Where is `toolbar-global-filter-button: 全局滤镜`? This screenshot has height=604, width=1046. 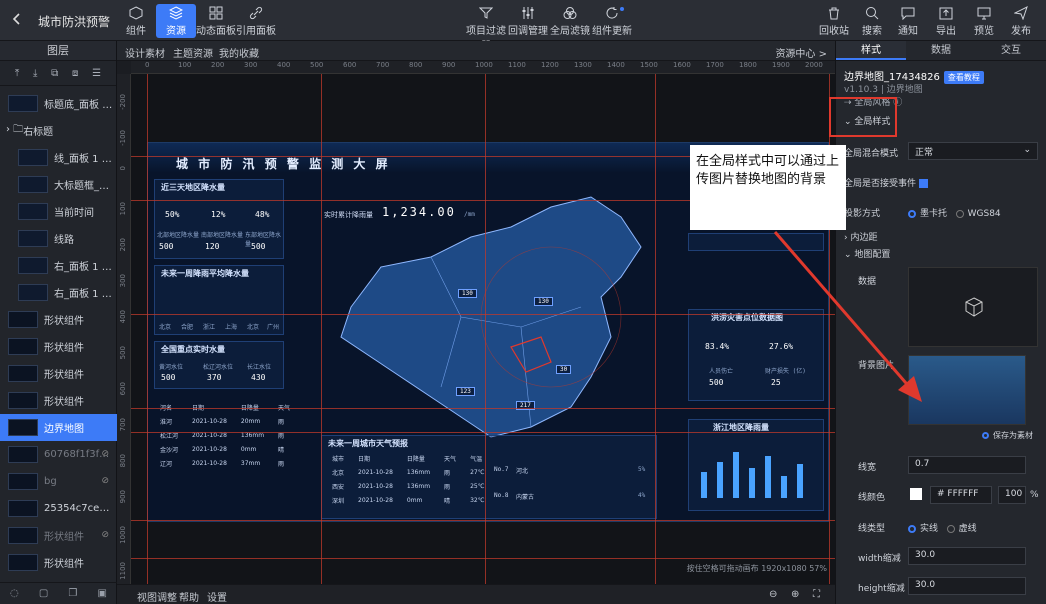 toolbar-global-filter-button: 全局滤镜 is located at coordinates (570, 21).